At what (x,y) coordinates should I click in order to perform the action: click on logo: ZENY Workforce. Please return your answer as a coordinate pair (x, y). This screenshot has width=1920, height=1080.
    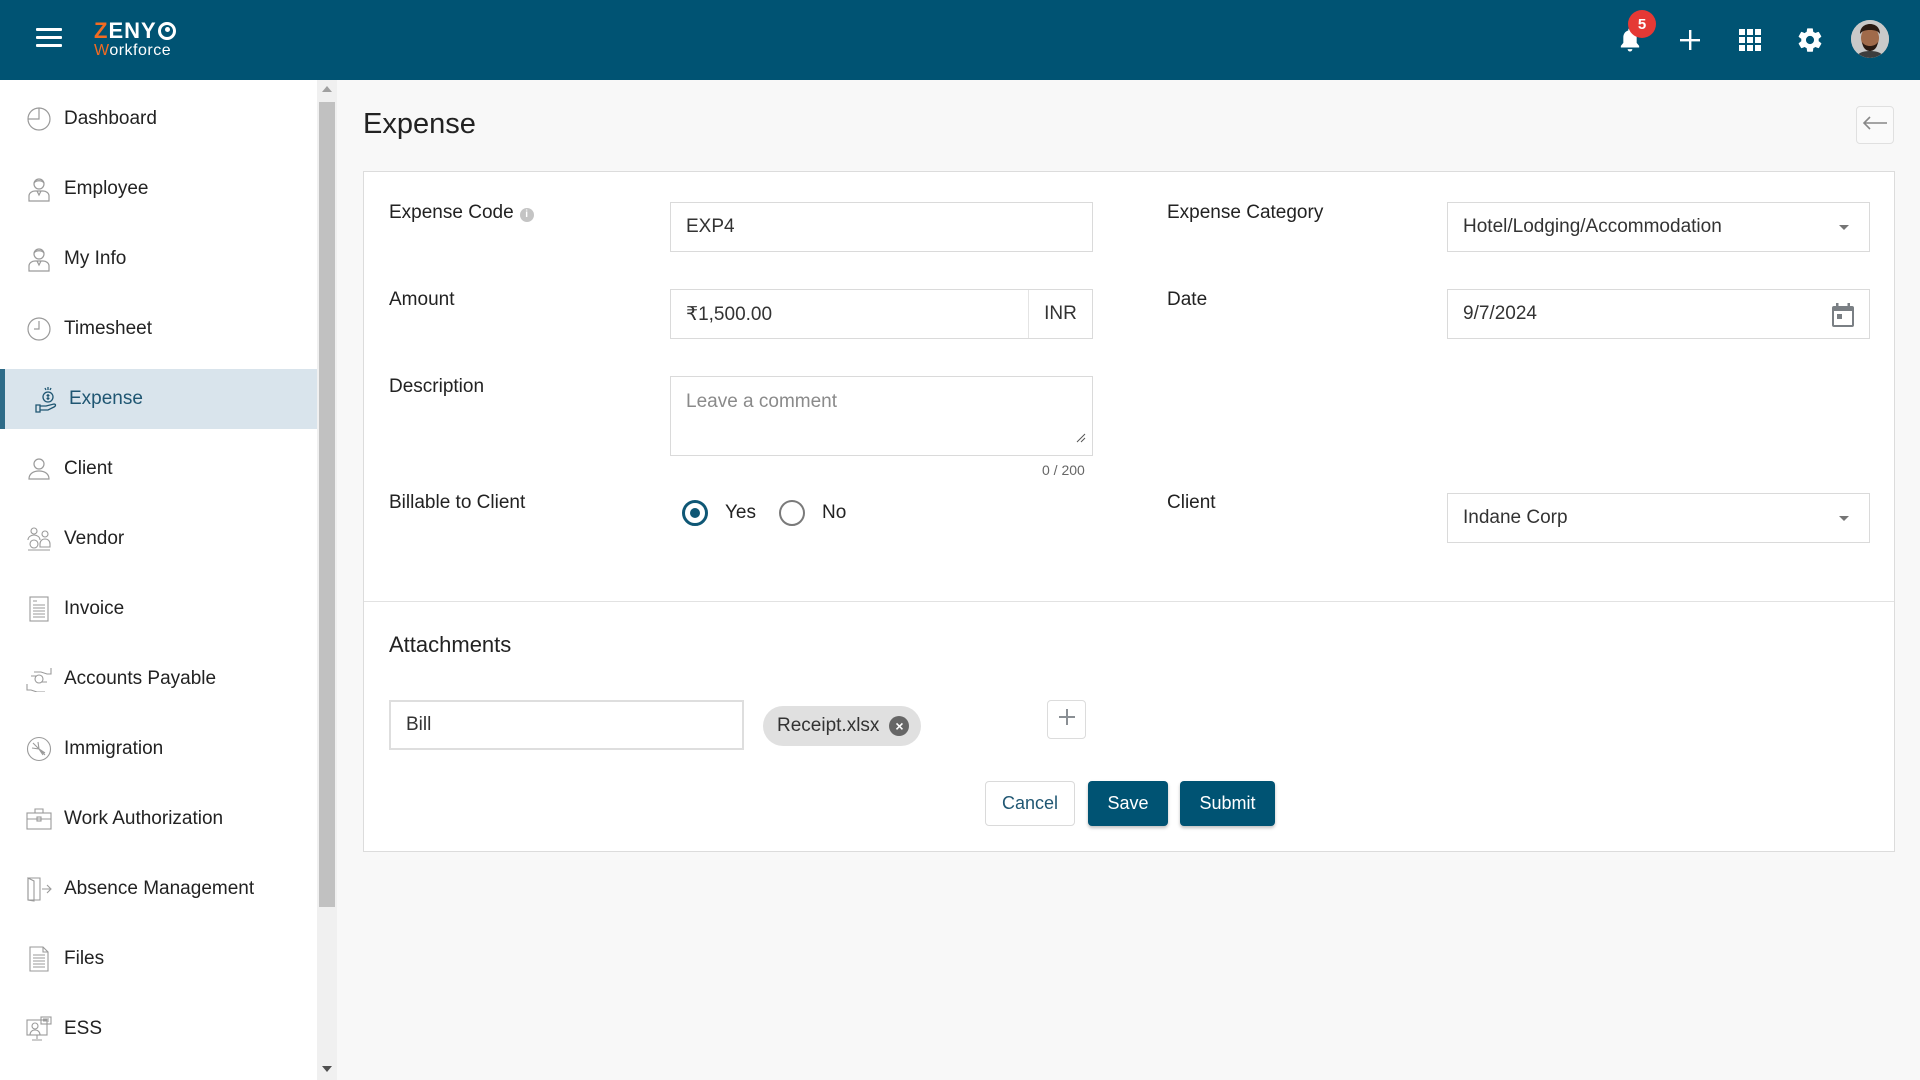
    Looking at the image, I should click on (135, 39).